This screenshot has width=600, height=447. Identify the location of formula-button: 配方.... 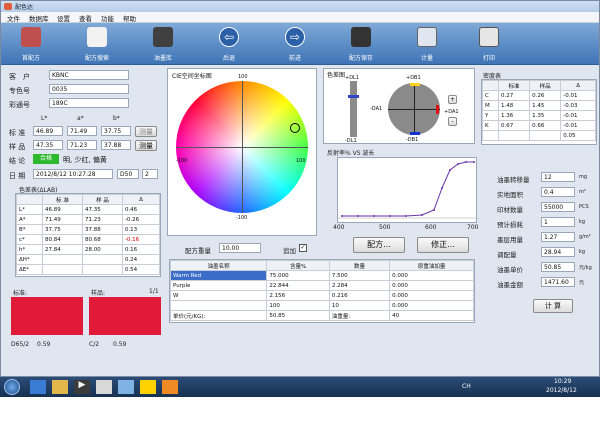
(379, 245).